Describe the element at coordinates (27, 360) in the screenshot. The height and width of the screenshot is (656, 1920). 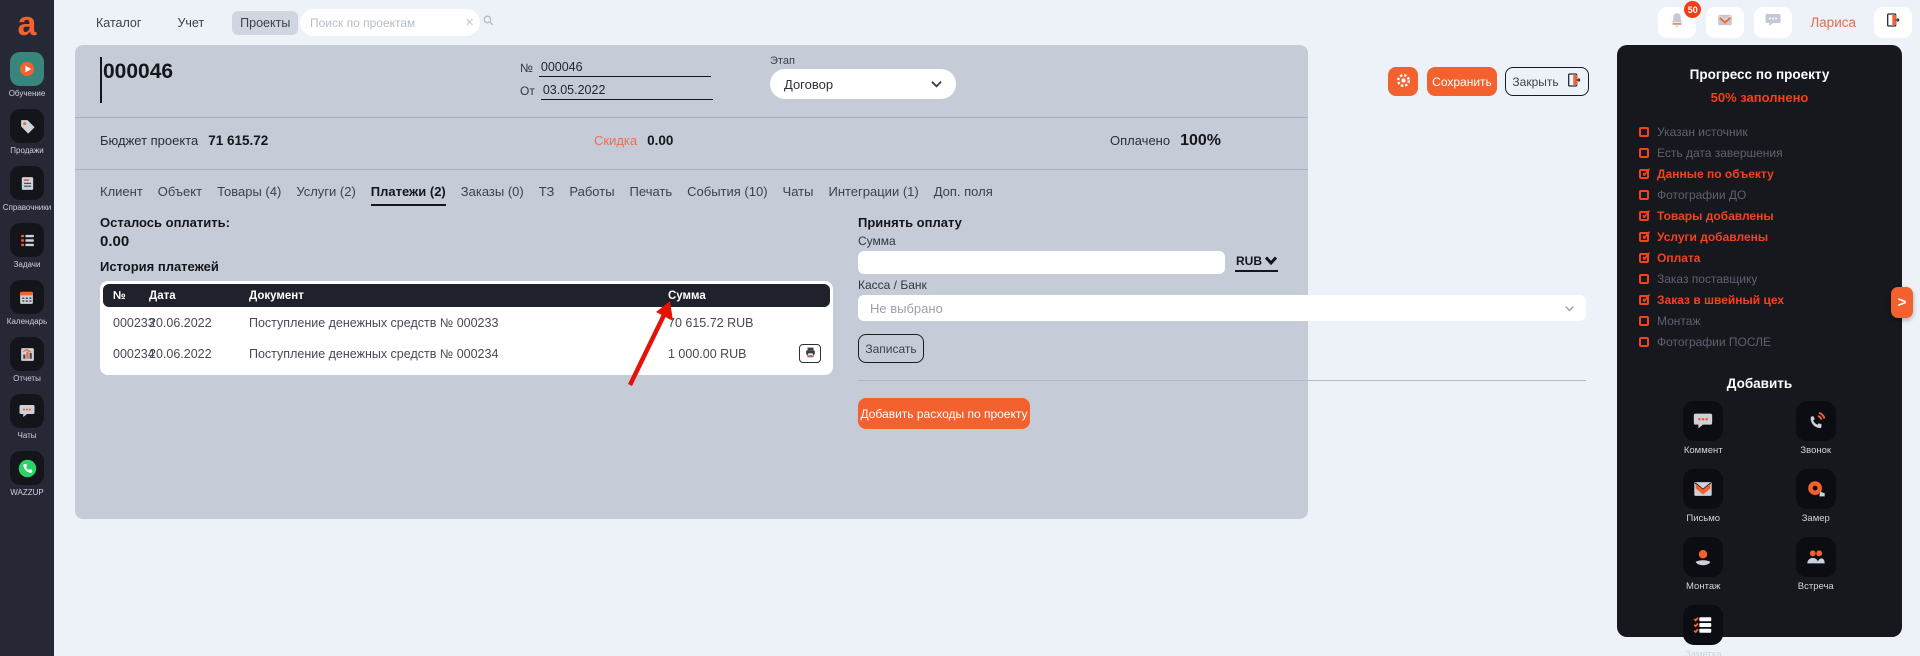
I see `sidebar-item-Отчеты: Отчеты` at that location.